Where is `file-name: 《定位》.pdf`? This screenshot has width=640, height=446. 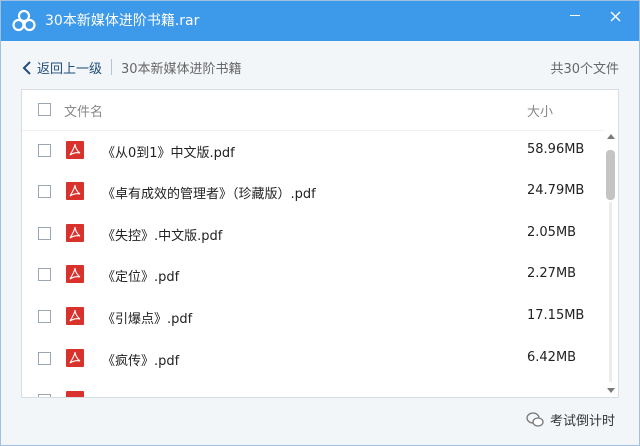
file-name: 《定位》.pdf is located at coordinates (141, 277).